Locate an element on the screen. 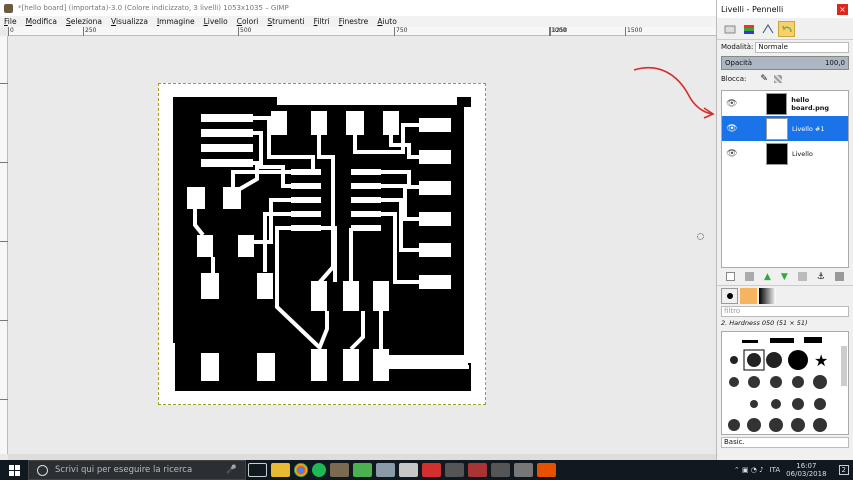 The height and width of the screenshot is (480, 853). ruler-label: 750 is located at coordinates (401, 31).